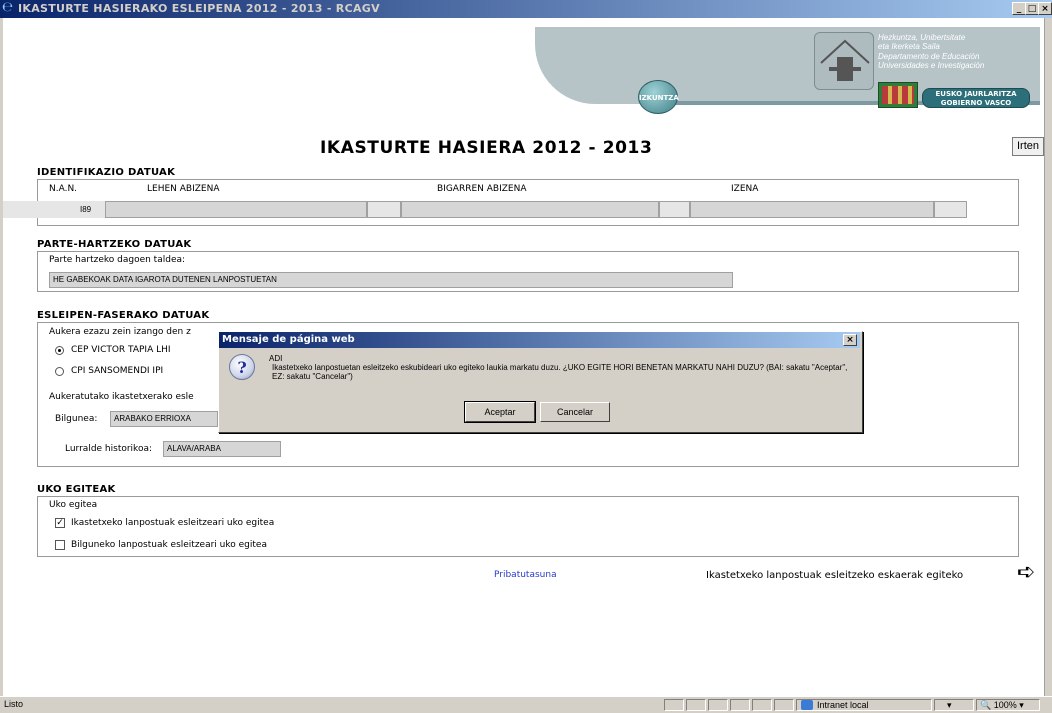  I want to click on zoom-dropdown-icon: ▾, so click(1021, 705).